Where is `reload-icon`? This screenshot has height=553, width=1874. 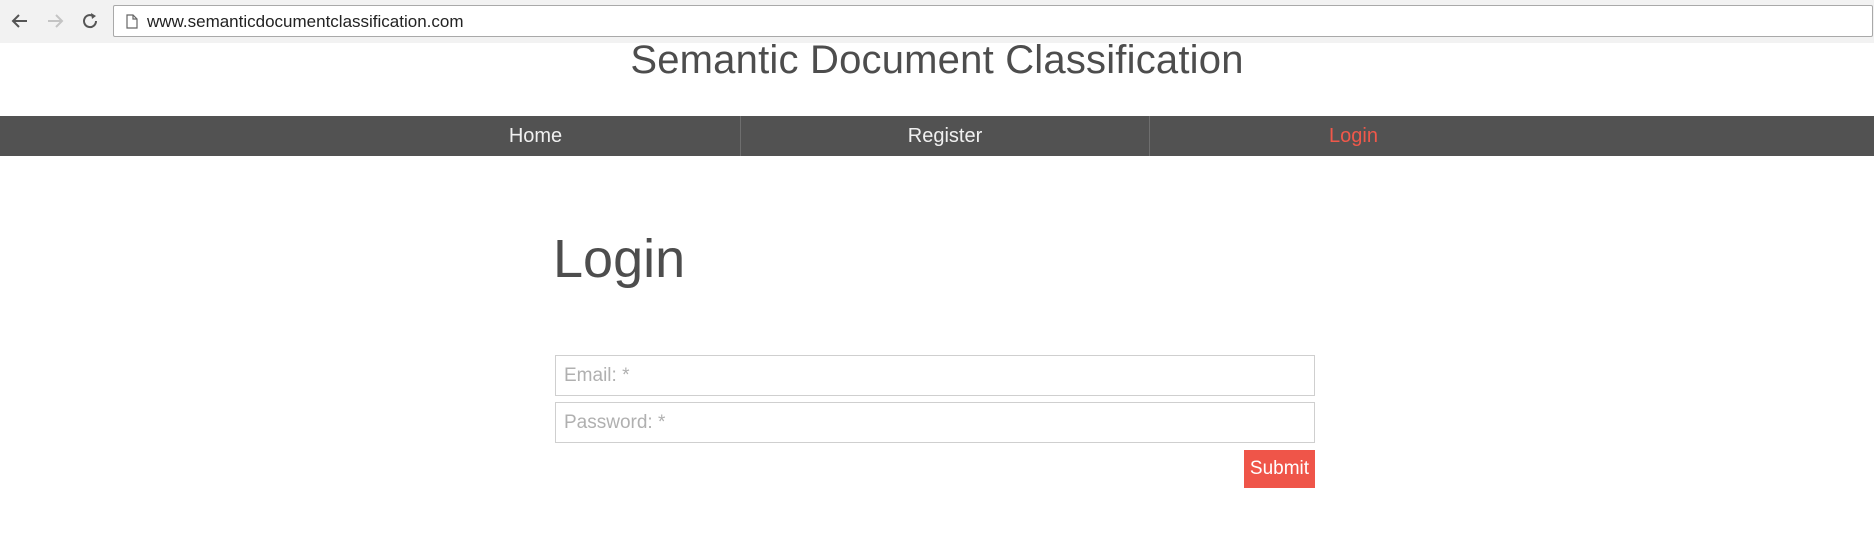
reload-icon is located at coordinates (90, 21).